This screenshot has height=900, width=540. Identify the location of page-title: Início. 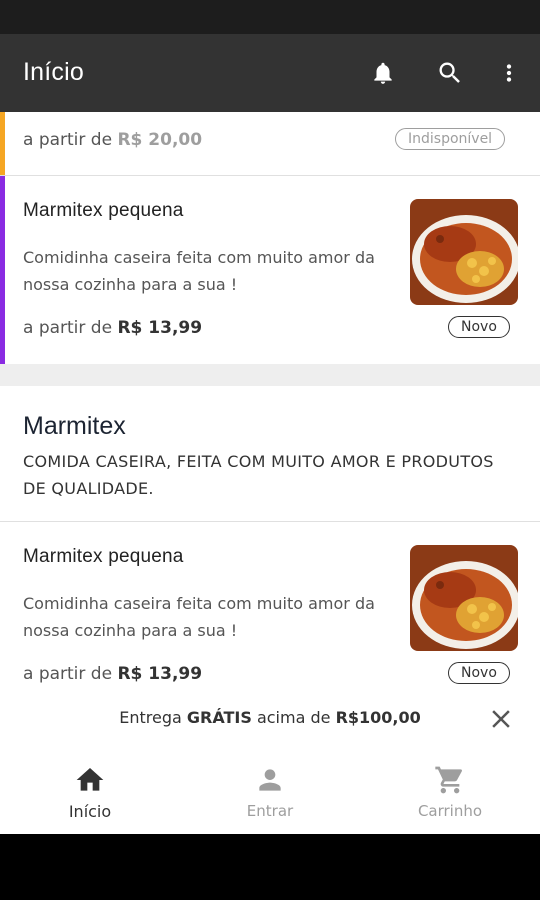
(53, 72).